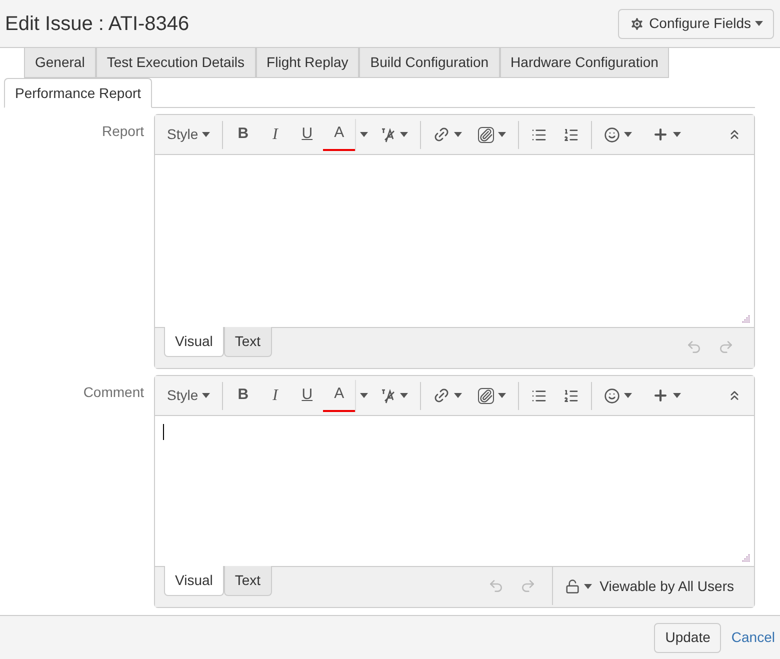 Image resolution: width=780 pixels, height=659 pixels. Describe the element at coordinates (429, 63) in the screenshot. I see `form-tab: Build Configuration` at that location.